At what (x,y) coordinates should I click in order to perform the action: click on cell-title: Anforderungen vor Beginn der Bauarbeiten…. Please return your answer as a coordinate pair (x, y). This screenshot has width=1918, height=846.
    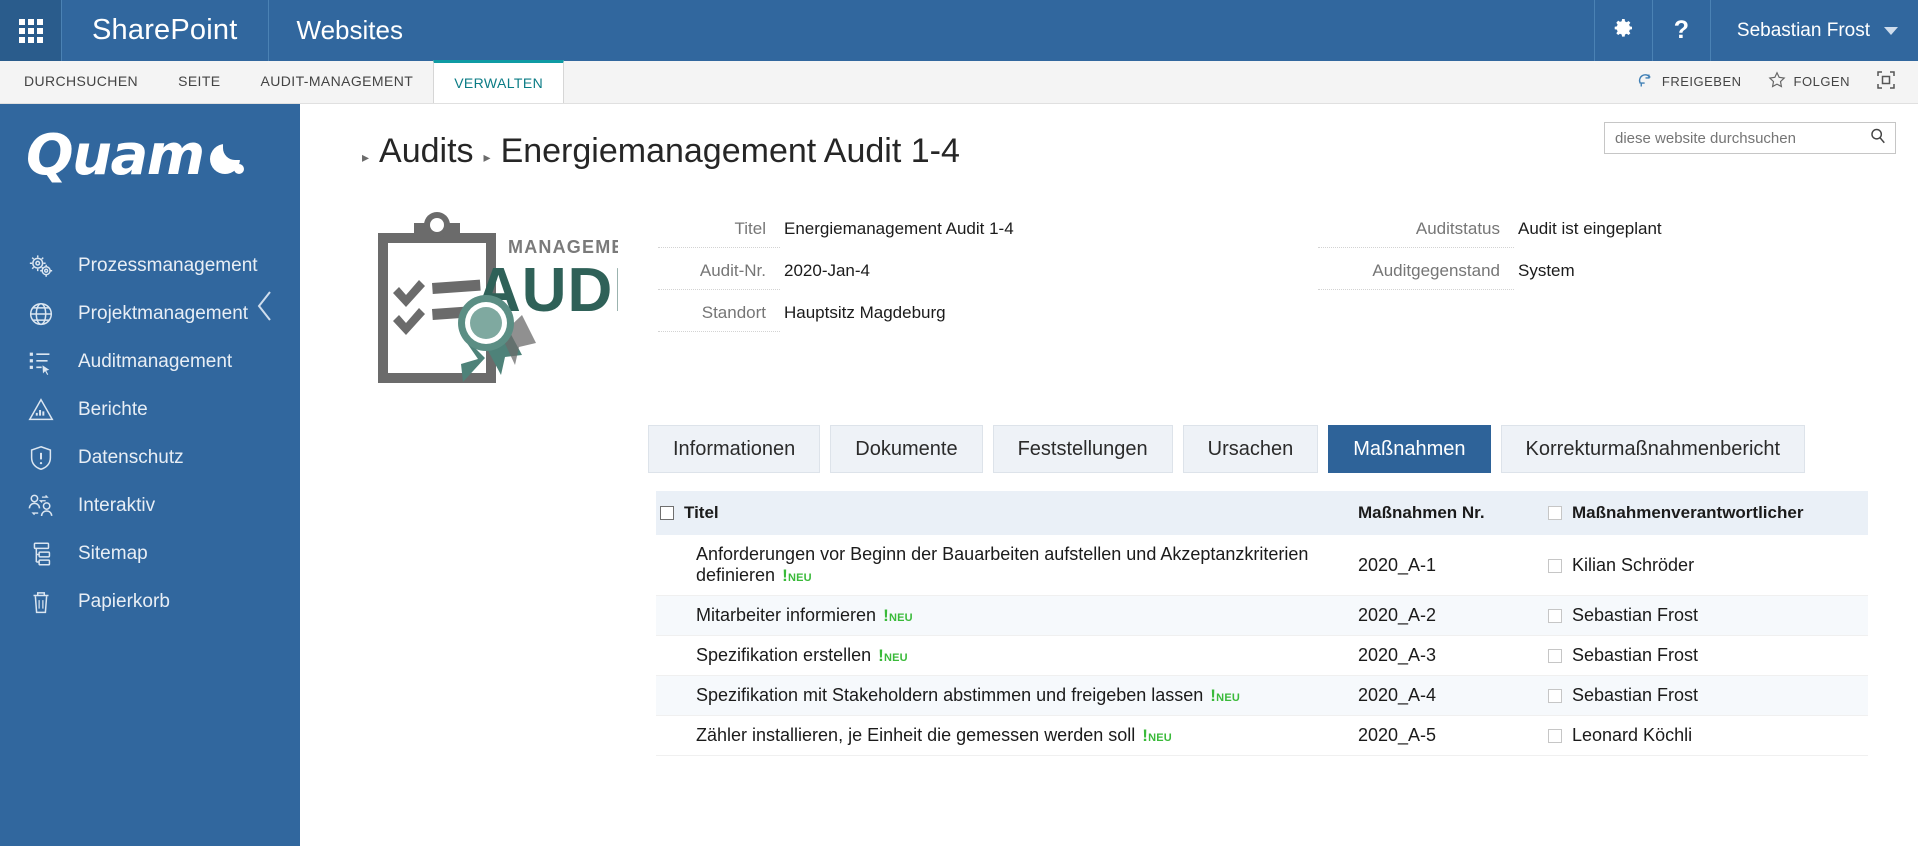
    Looking at the image, I should click on (1007, 565).